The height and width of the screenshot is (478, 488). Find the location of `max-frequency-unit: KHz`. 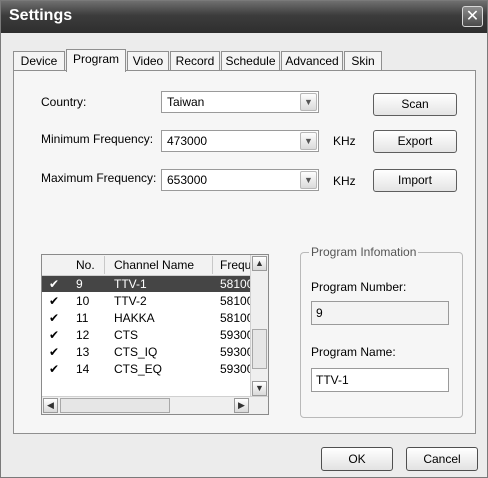

max-frequency-unit: KHz is located at coordinates (344, 181).